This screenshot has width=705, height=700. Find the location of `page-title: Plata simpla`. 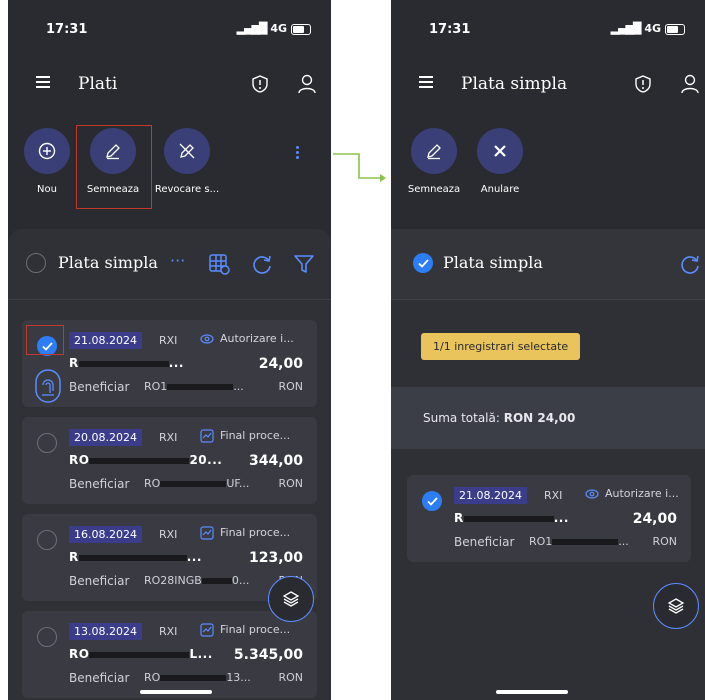

page-title: Plata simpla is located at coordinates (514, 84).